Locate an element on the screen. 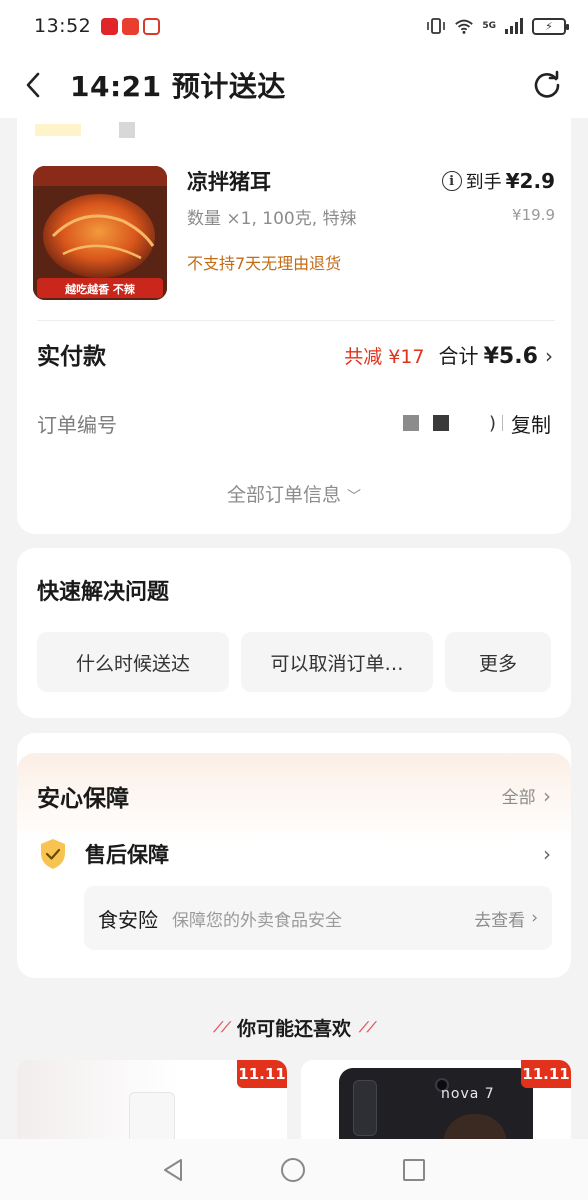  nav-recents-icon is located at coordinates (414, 1170).